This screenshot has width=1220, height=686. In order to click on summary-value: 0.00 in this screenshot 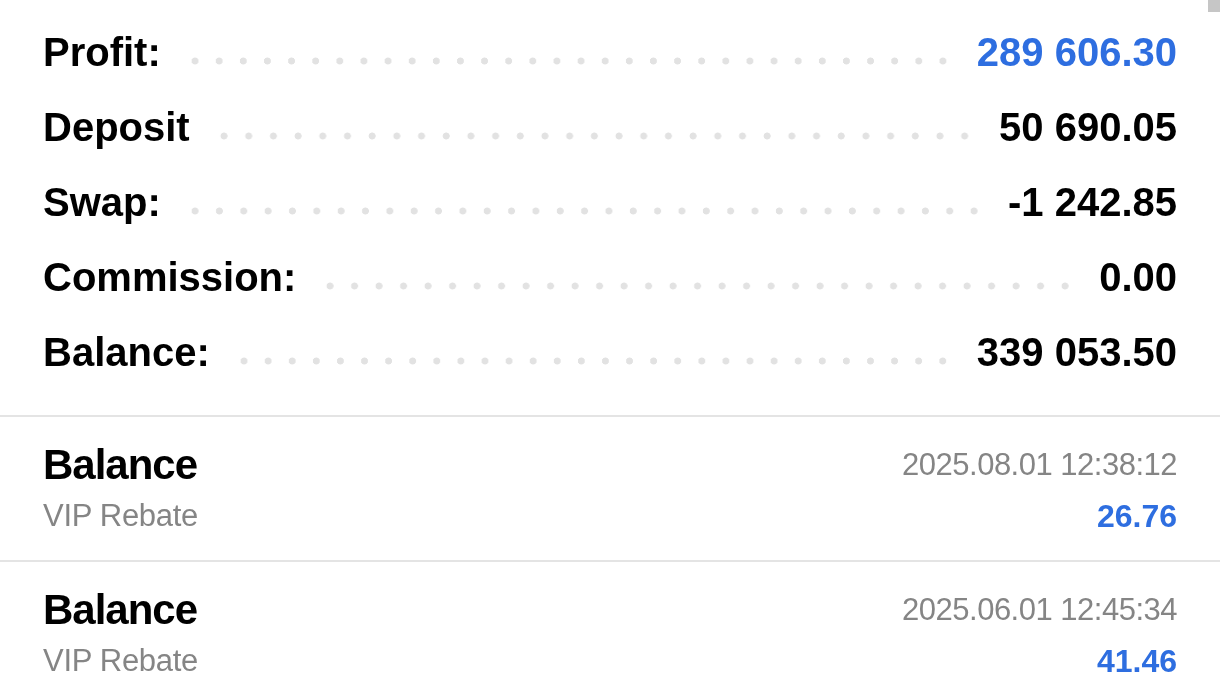, I will do `click(1138, 277)`.